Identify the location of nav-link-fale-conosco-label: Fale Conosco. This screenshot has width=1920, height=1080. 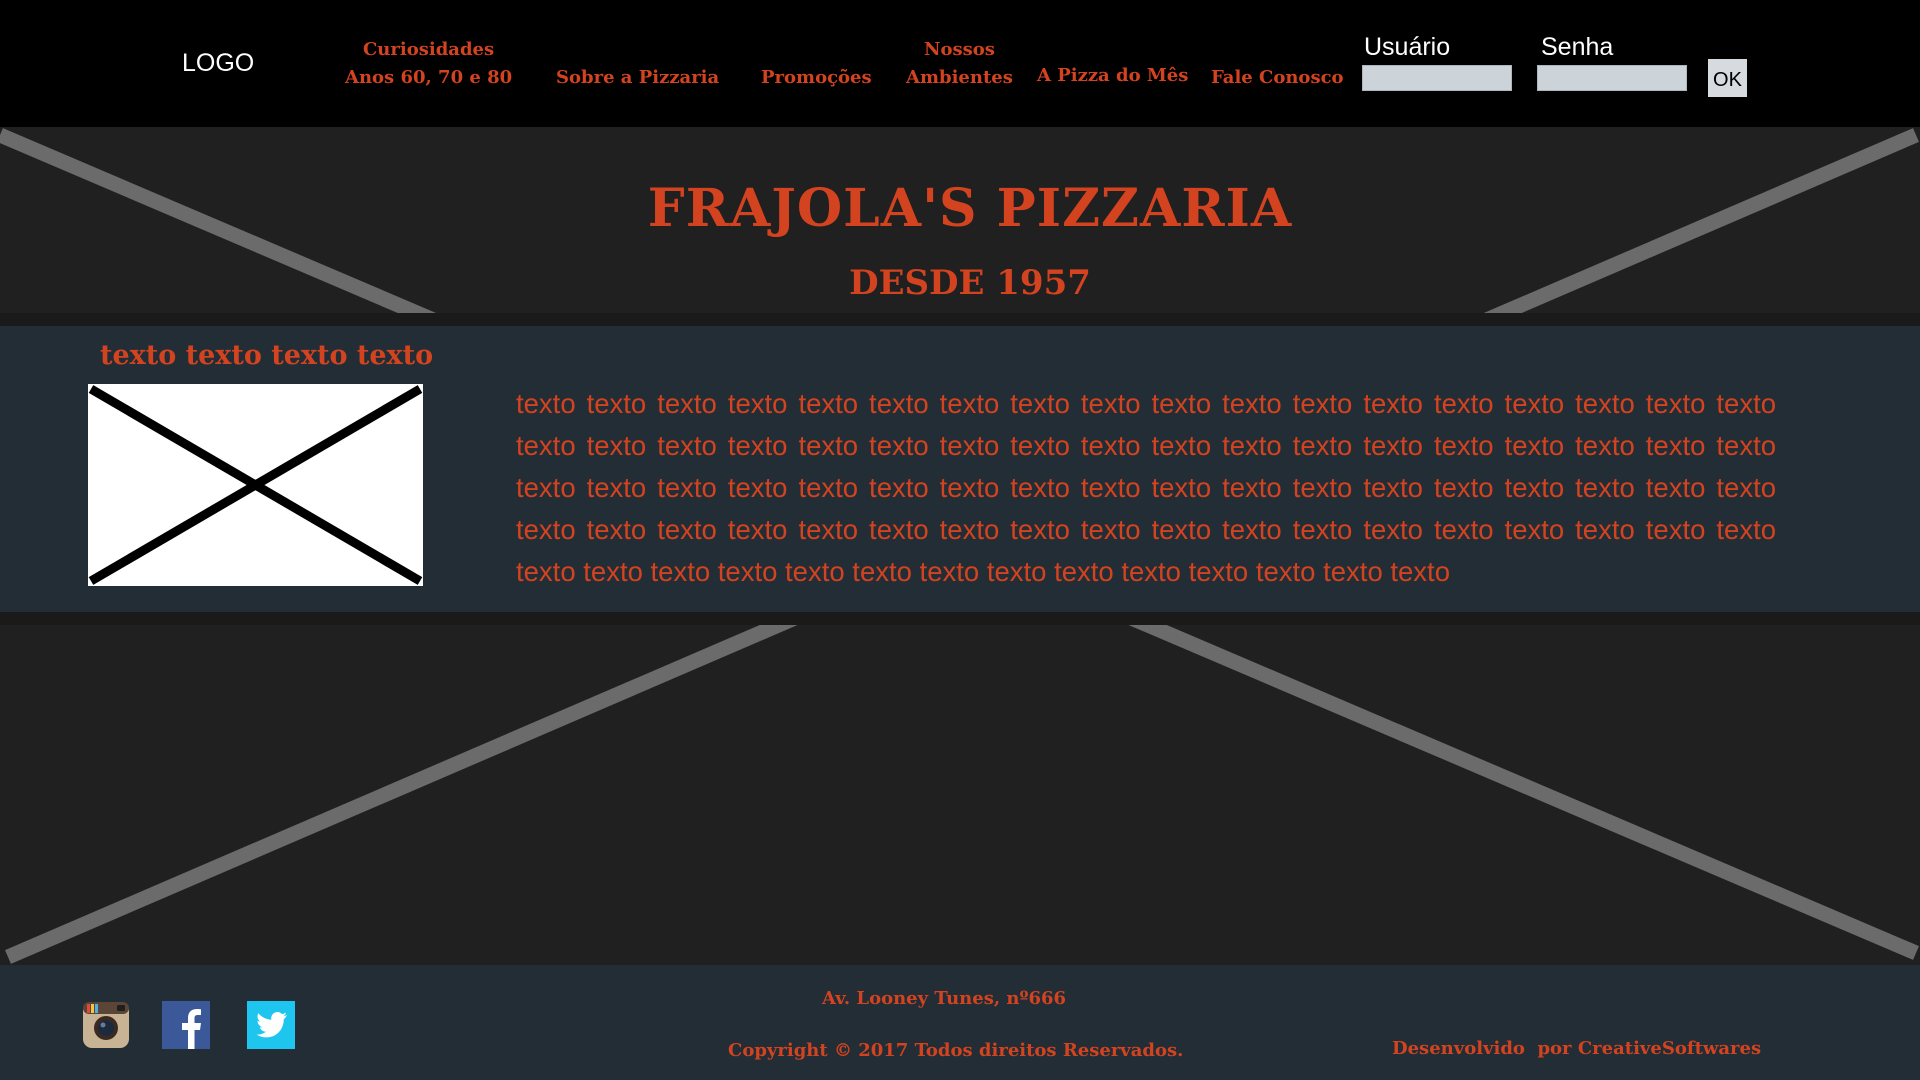
(1277, 77).